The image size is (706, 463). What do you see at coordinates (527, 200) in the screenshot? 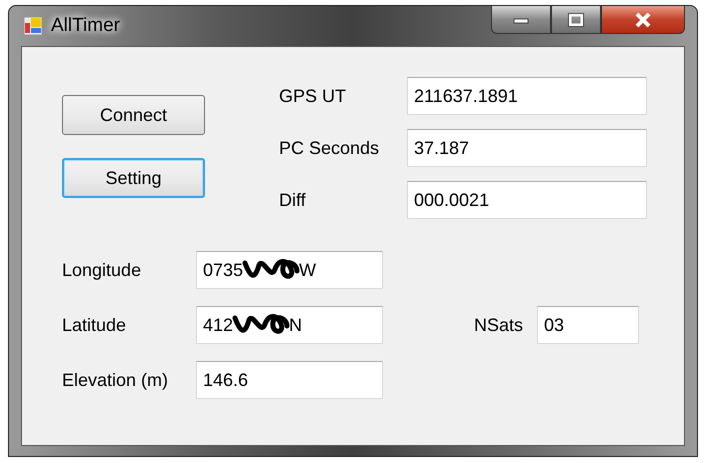
I see `input-field: 000.0021` at bounding box center [527, 200].